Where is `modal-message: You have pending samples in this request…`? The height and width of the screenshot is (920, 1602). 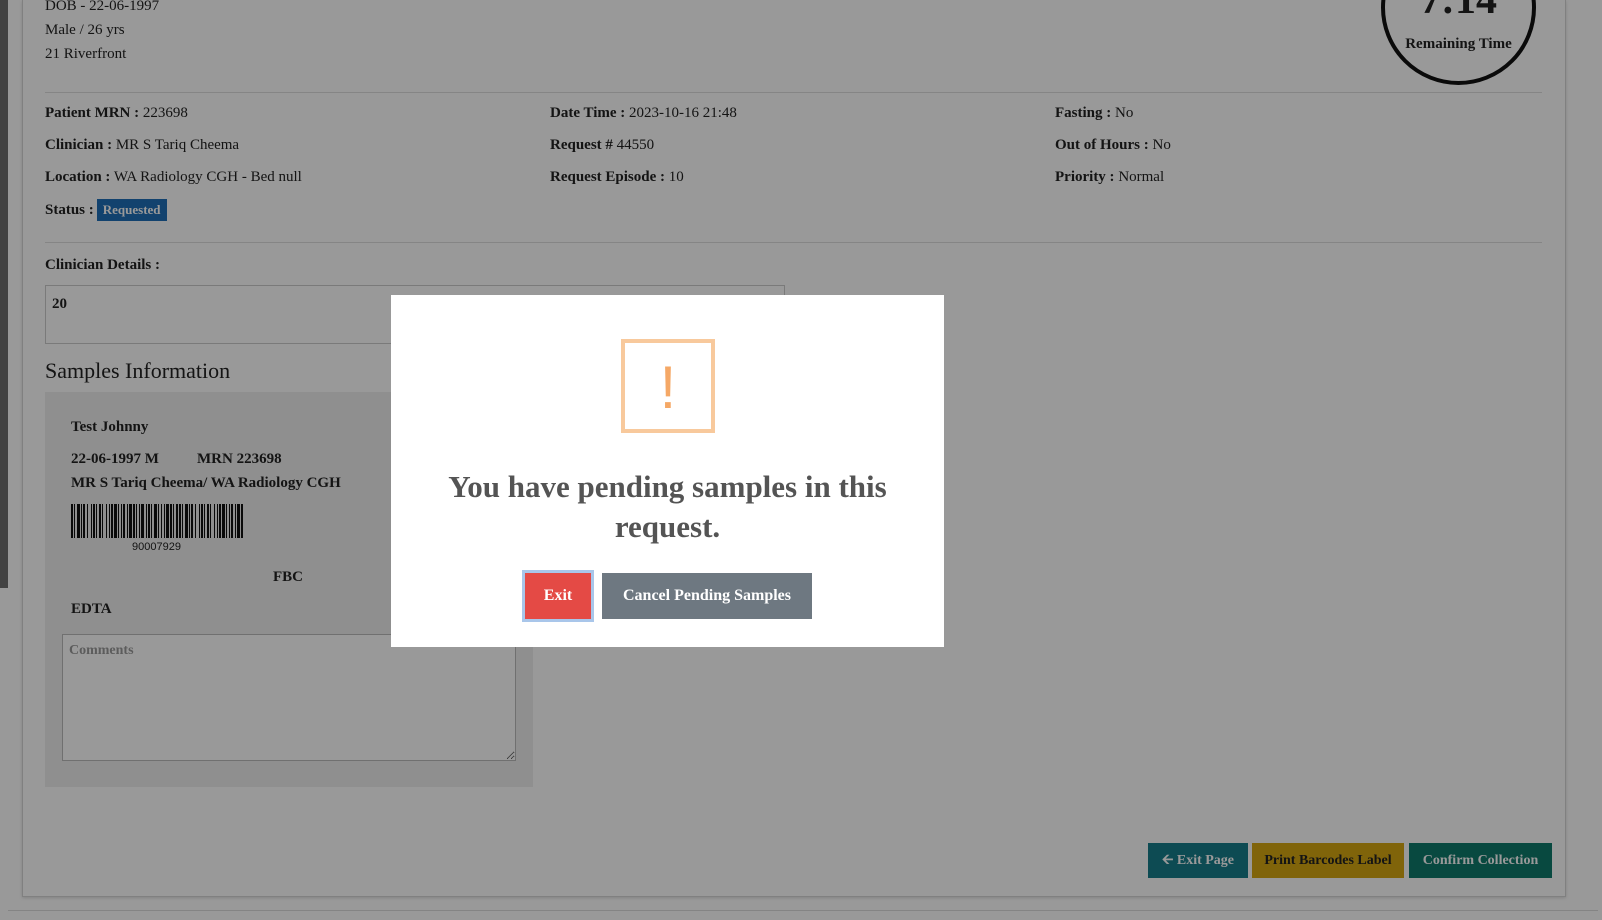
modal-message: You have pending samples in this request… is located at coordinates (667, 506).